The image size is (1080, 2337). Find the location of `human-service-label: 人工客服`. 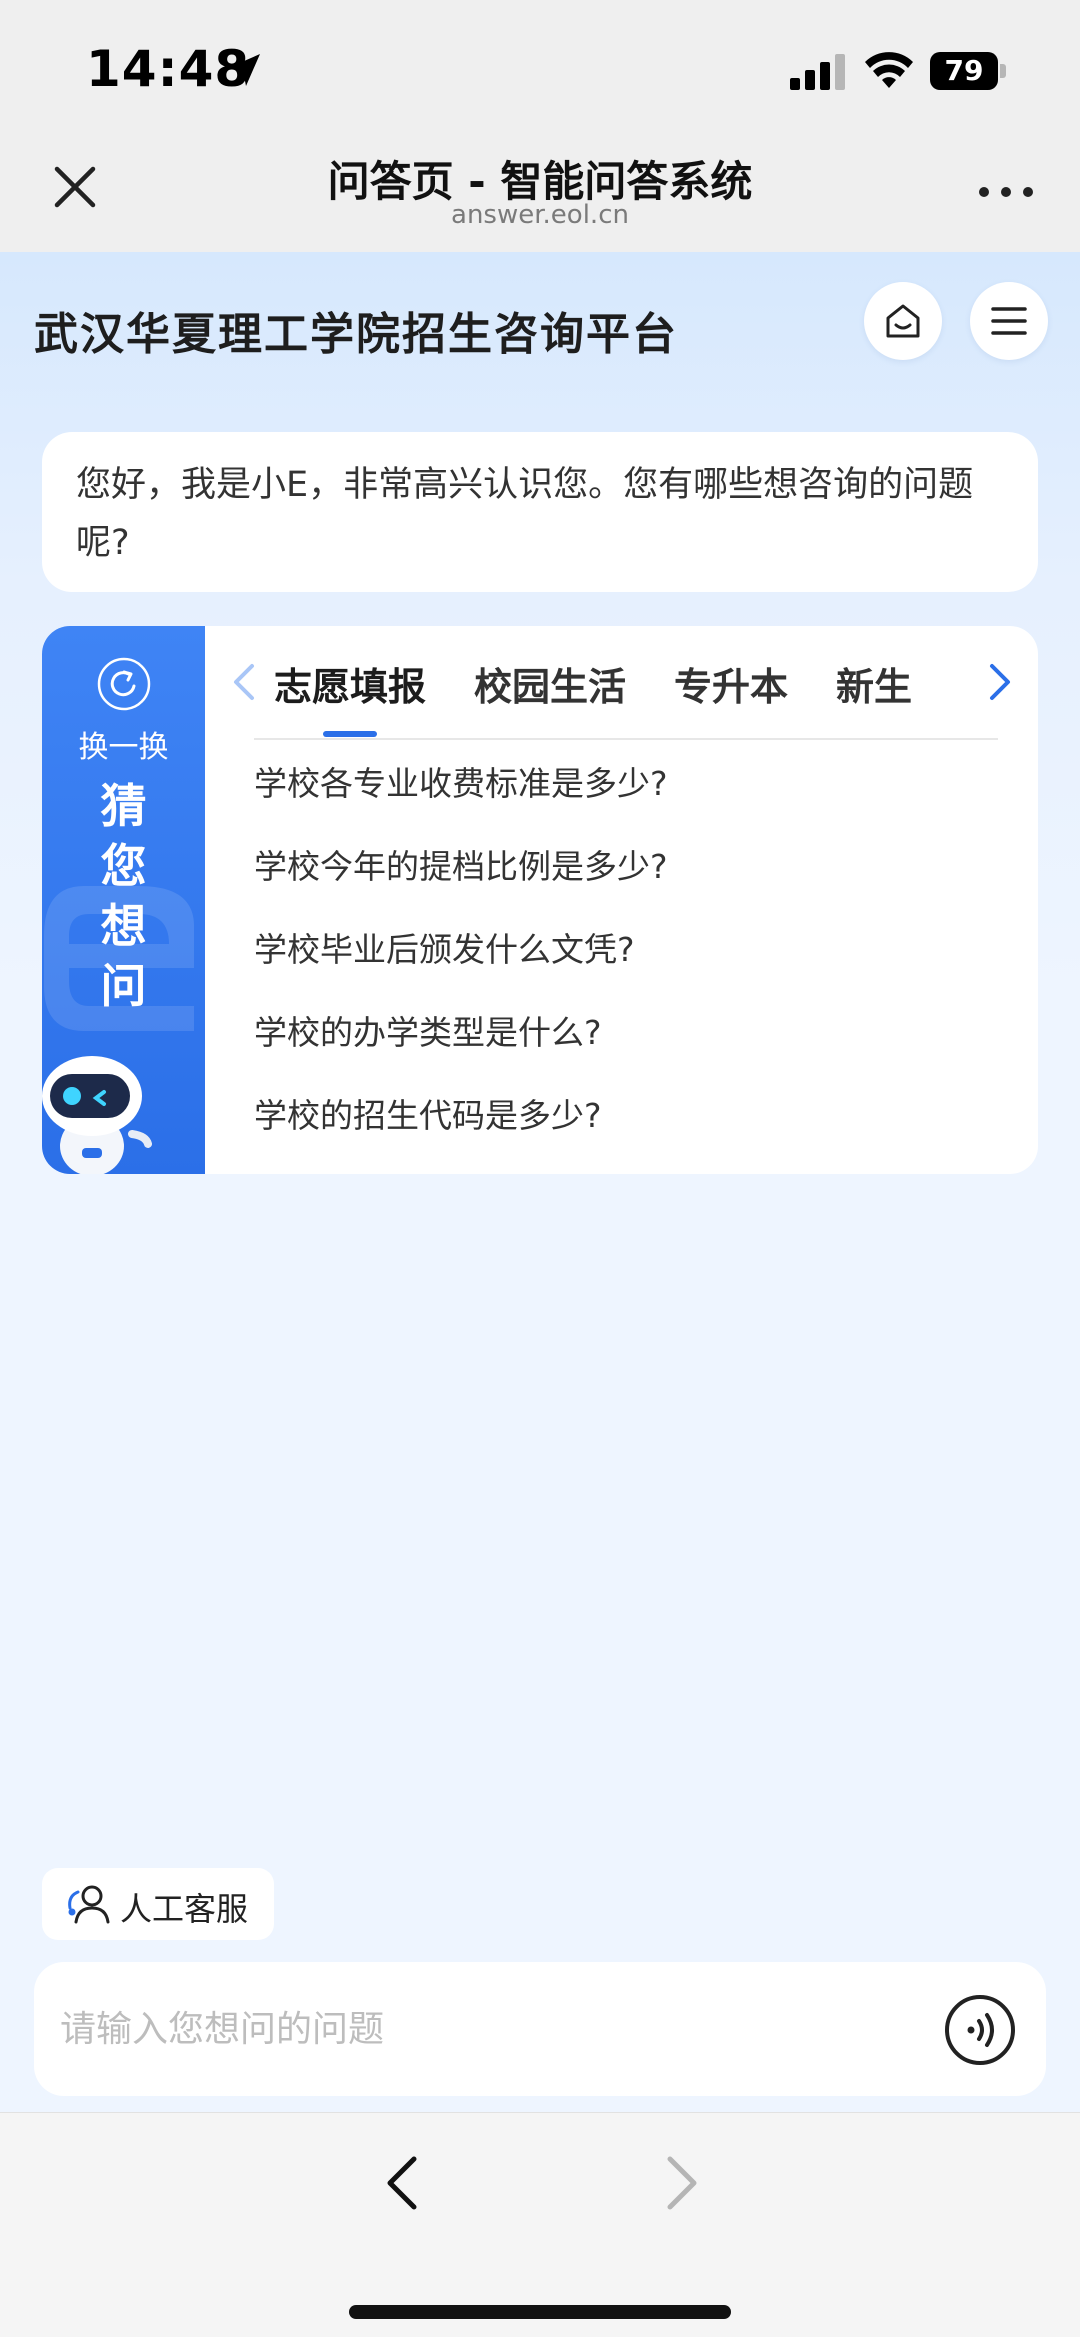

human-service-label: 人工客服 is located at coordinates (184, 1909).